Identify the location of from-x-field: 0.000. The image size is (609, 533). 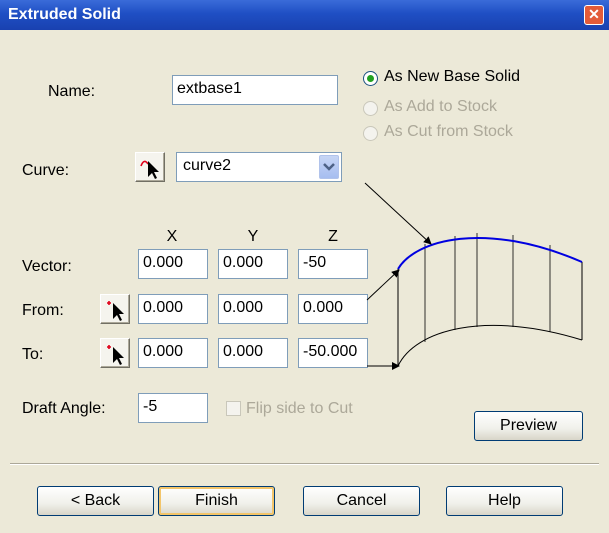
(173, 309).